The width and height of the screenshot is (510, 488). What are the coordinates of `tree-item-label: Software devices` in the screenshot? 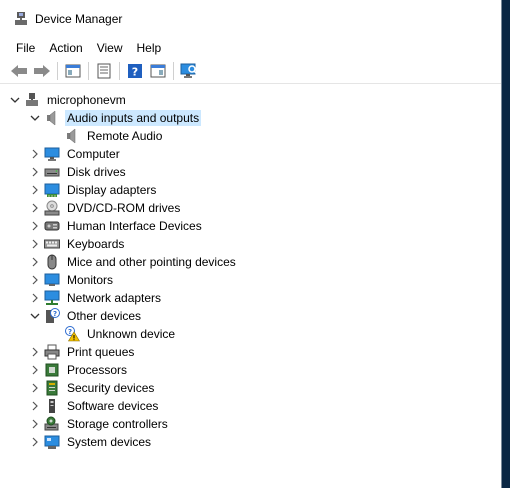 It's located at (113, 406).